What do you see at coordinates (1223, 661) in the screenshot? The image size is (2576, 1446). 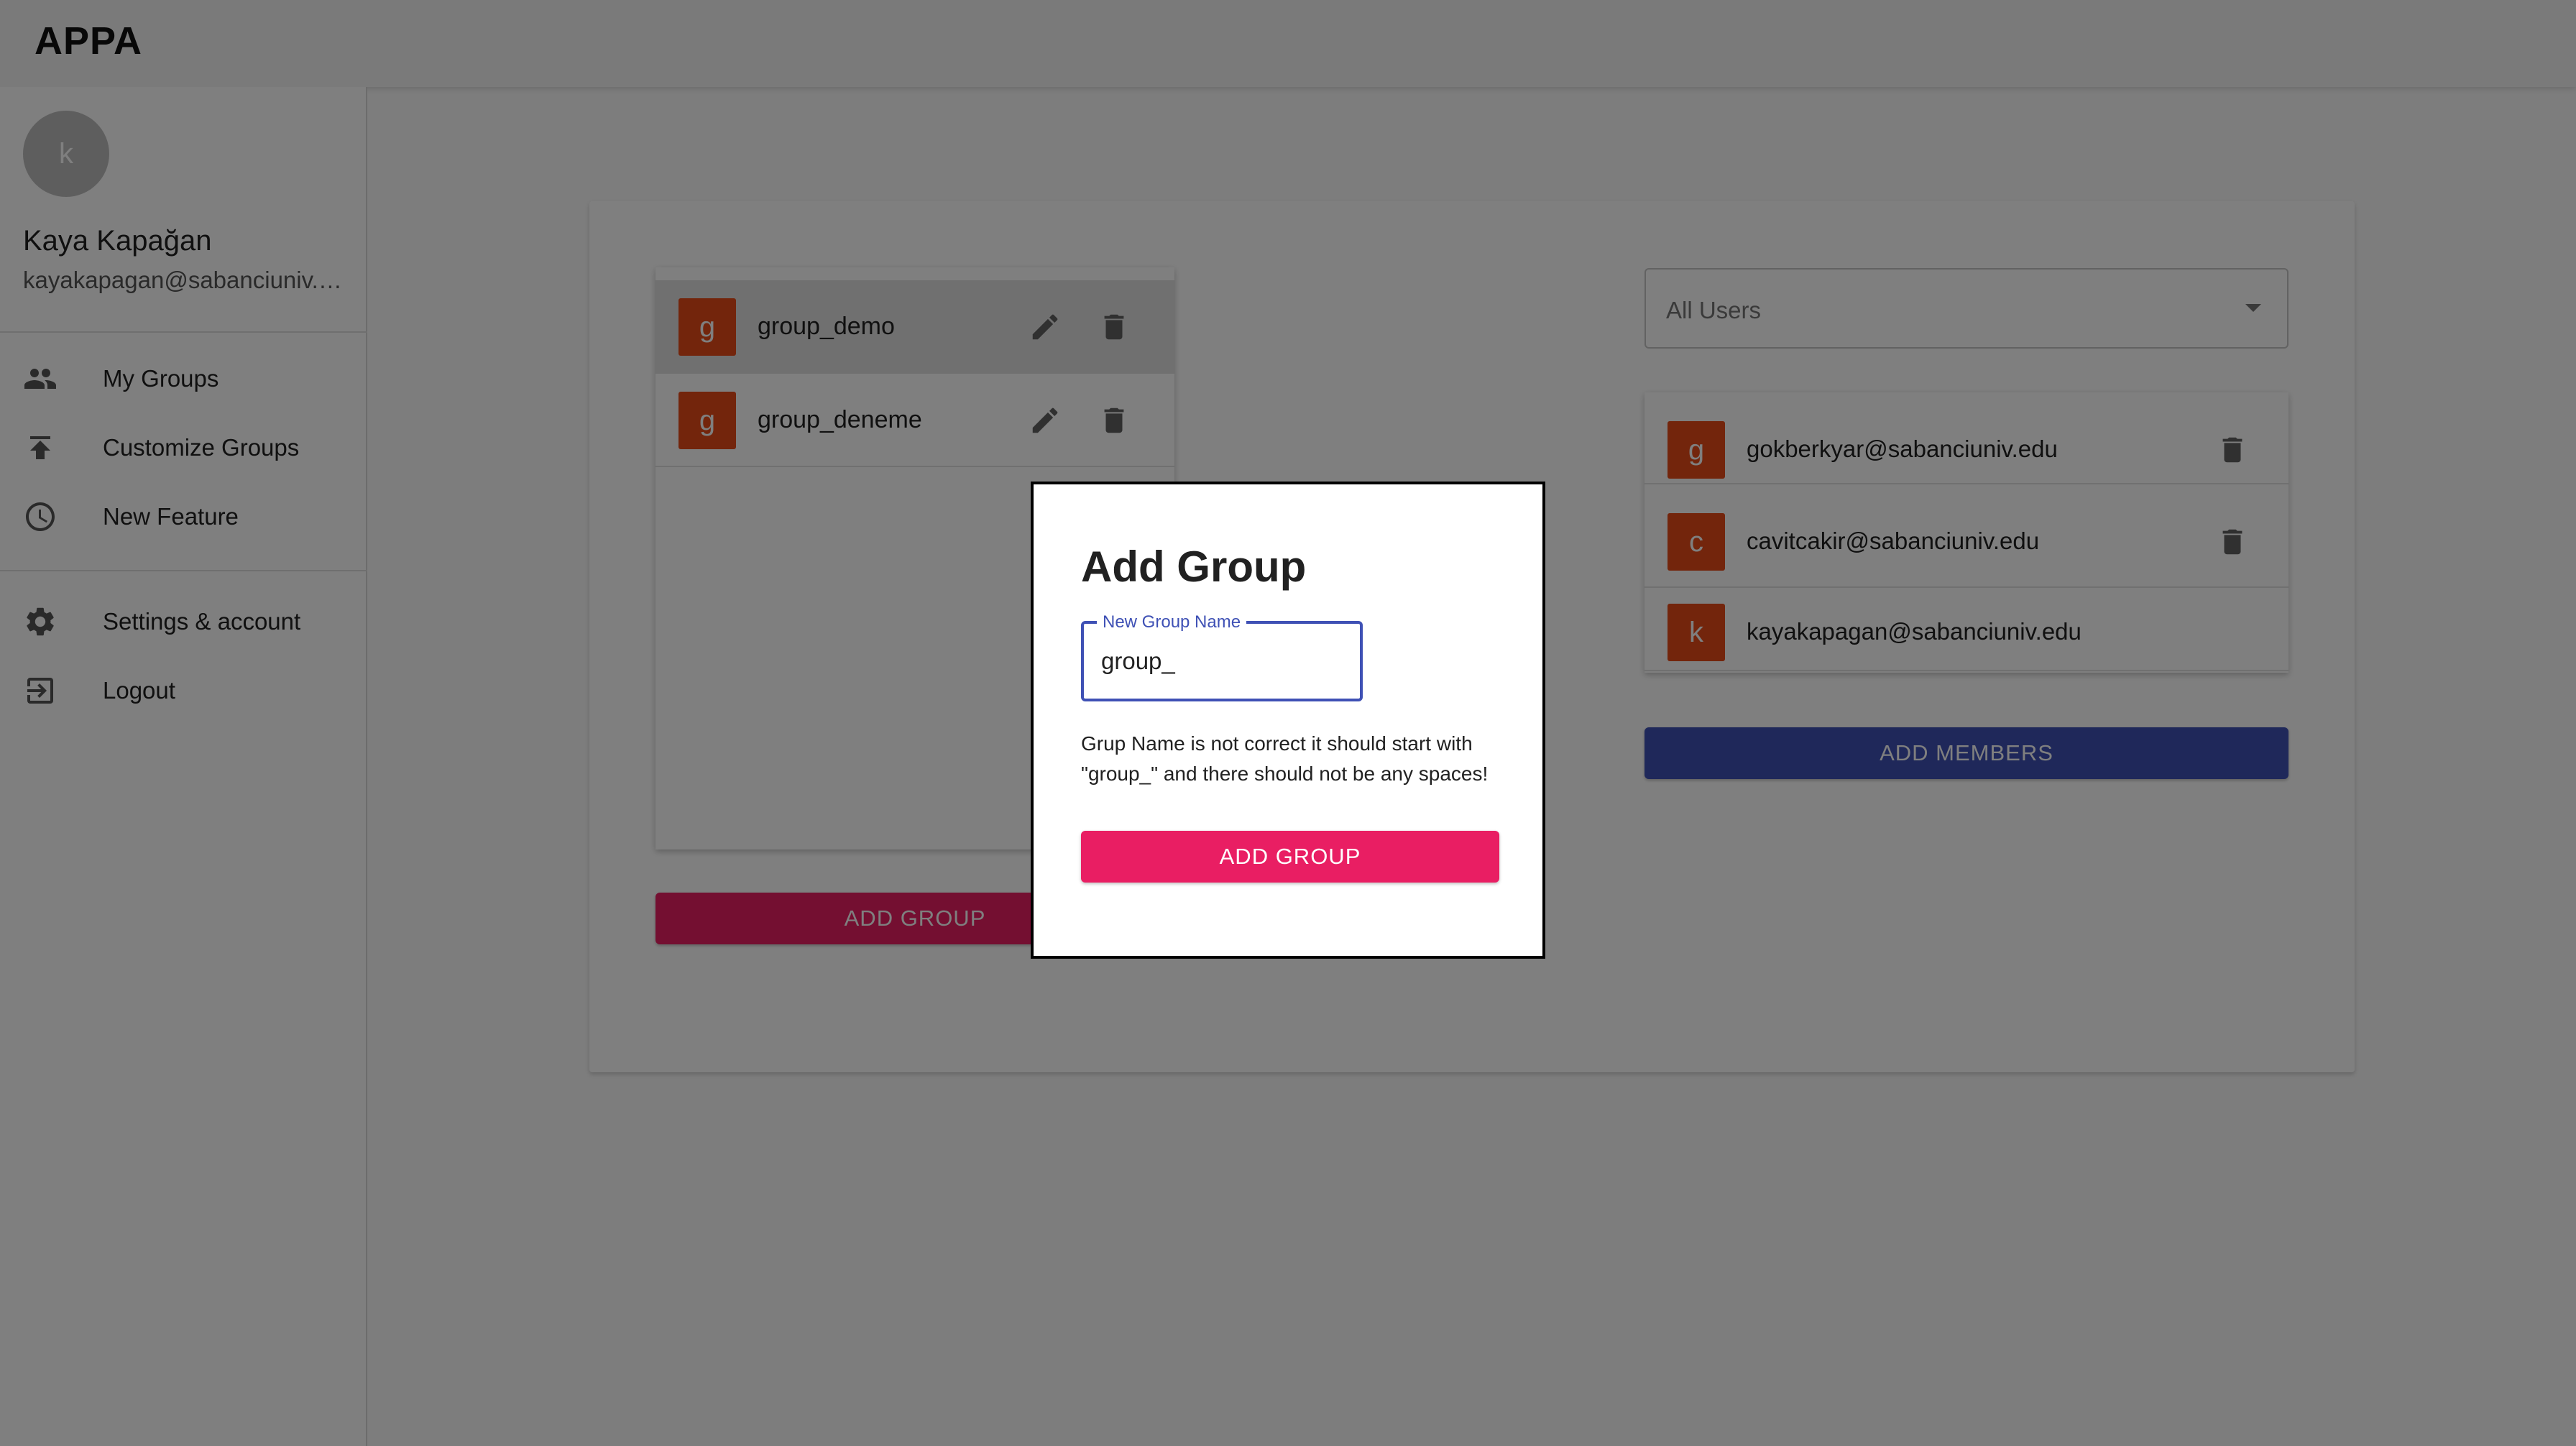 I see `group-name-input` at bounding box center [1223, 661].